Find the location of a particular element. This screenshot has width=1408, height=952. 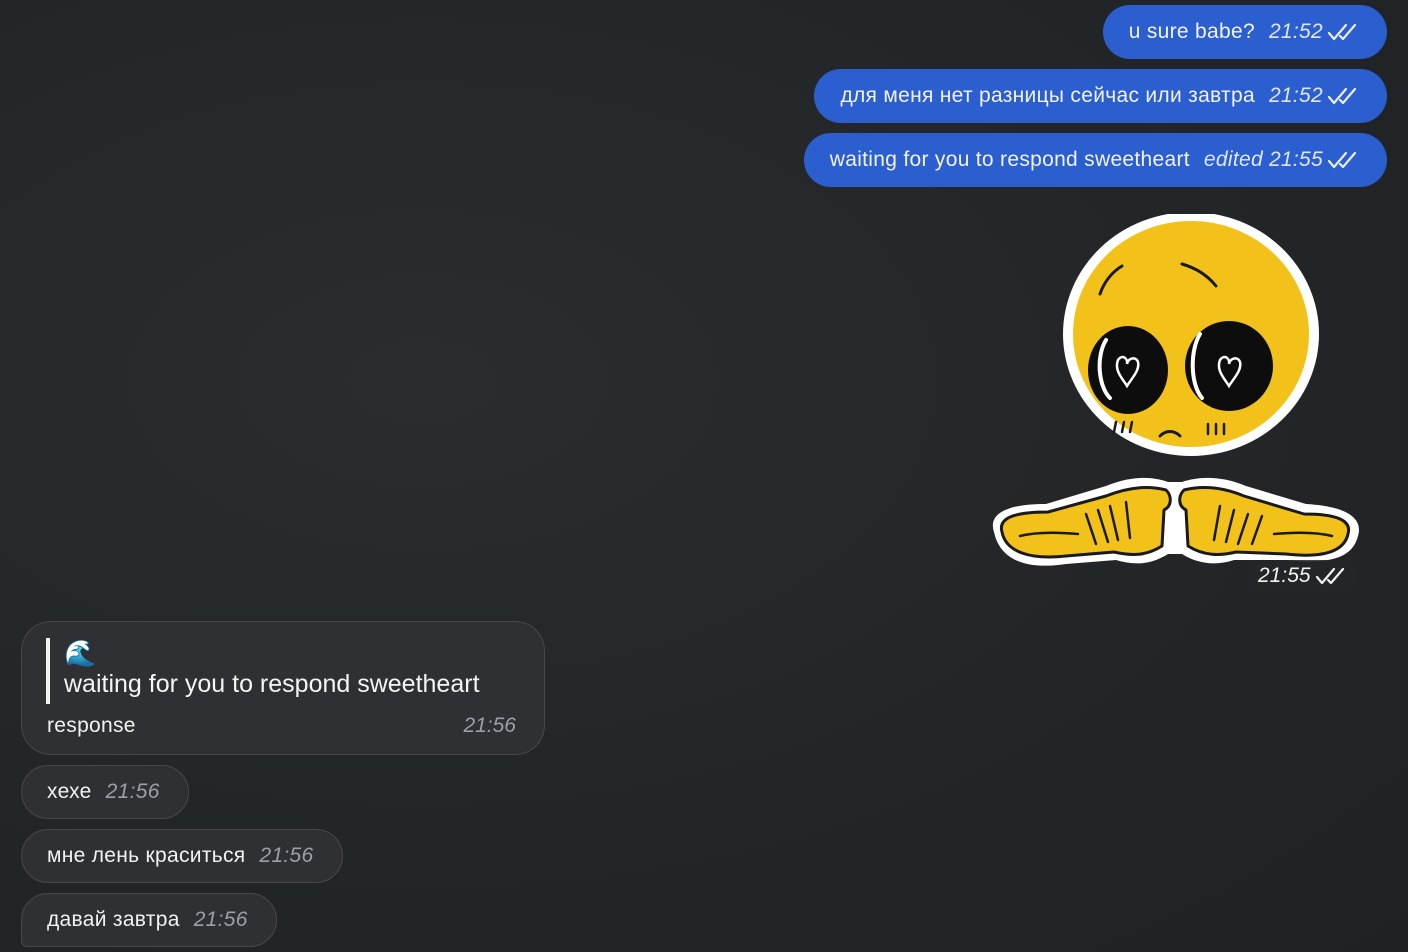

message-text: response is located at coordinates (91, 725).